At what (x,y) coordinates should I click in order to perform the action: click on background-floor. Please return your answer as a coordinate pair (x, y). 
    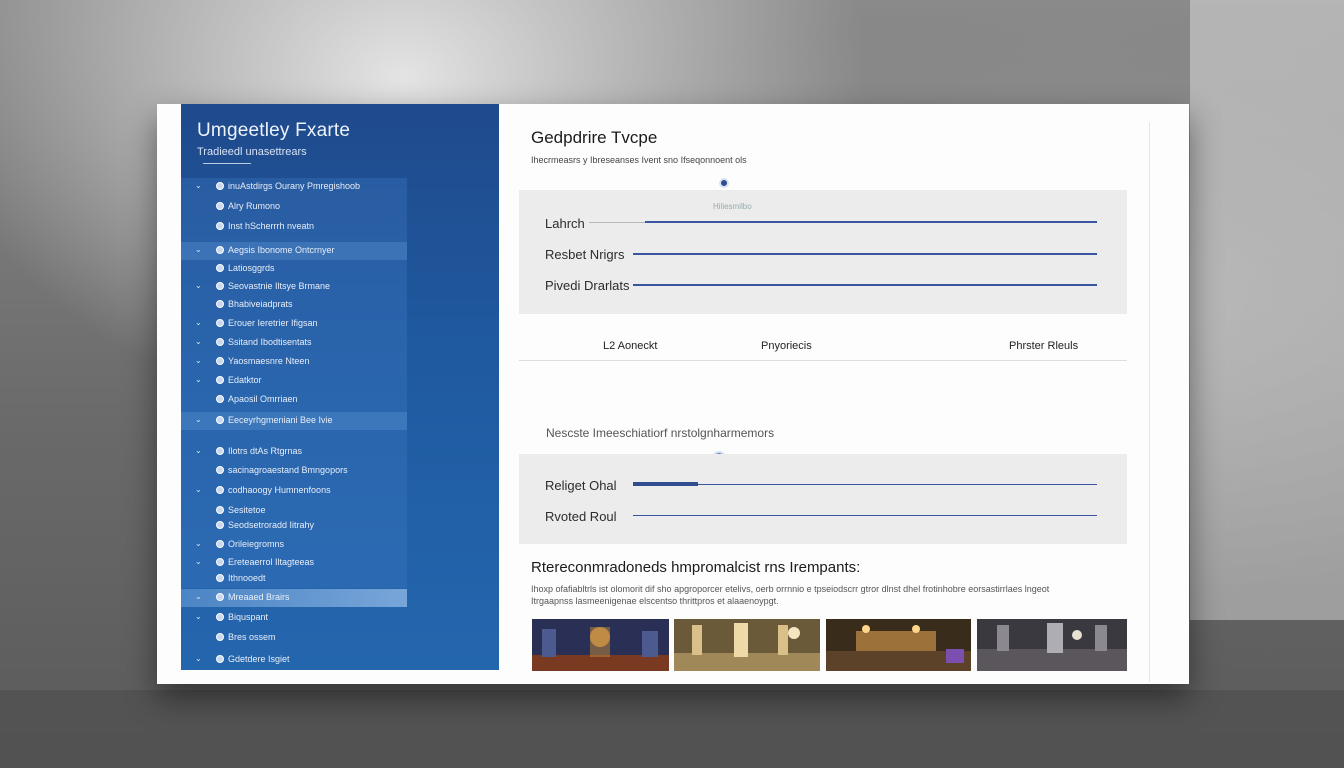
    Looking at the image, I should click on (672, 729).